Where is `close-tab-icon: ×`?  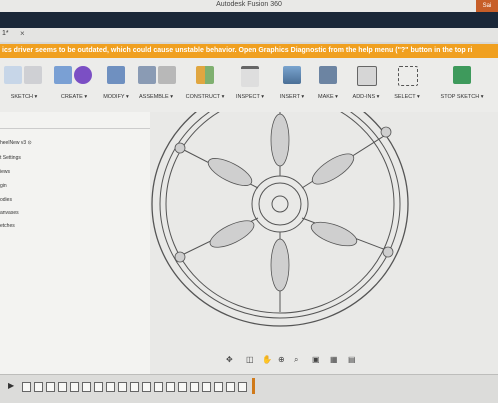
close-tab-icon: × is located at coordinates (22, 33).